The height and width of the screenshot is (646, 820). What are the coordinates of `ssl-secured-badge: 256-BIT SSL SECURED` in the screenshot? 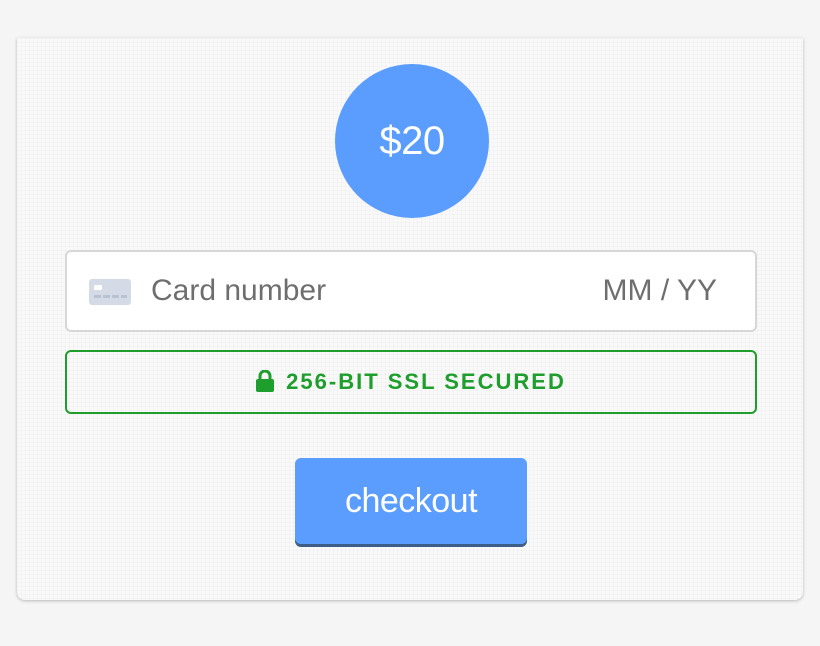 It's located at (411, 382).